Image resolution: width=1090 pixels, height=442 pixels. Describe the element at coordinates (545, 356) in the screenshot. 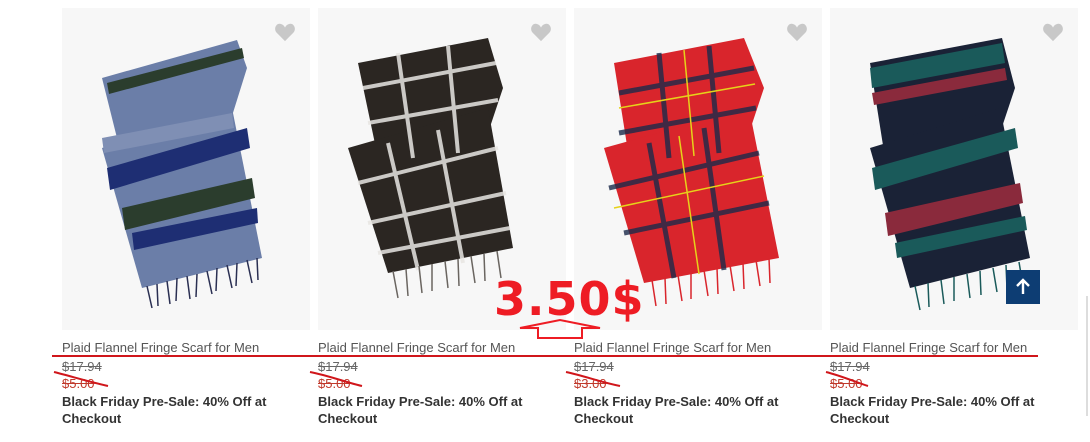

I see `annotation-underline` at that location.